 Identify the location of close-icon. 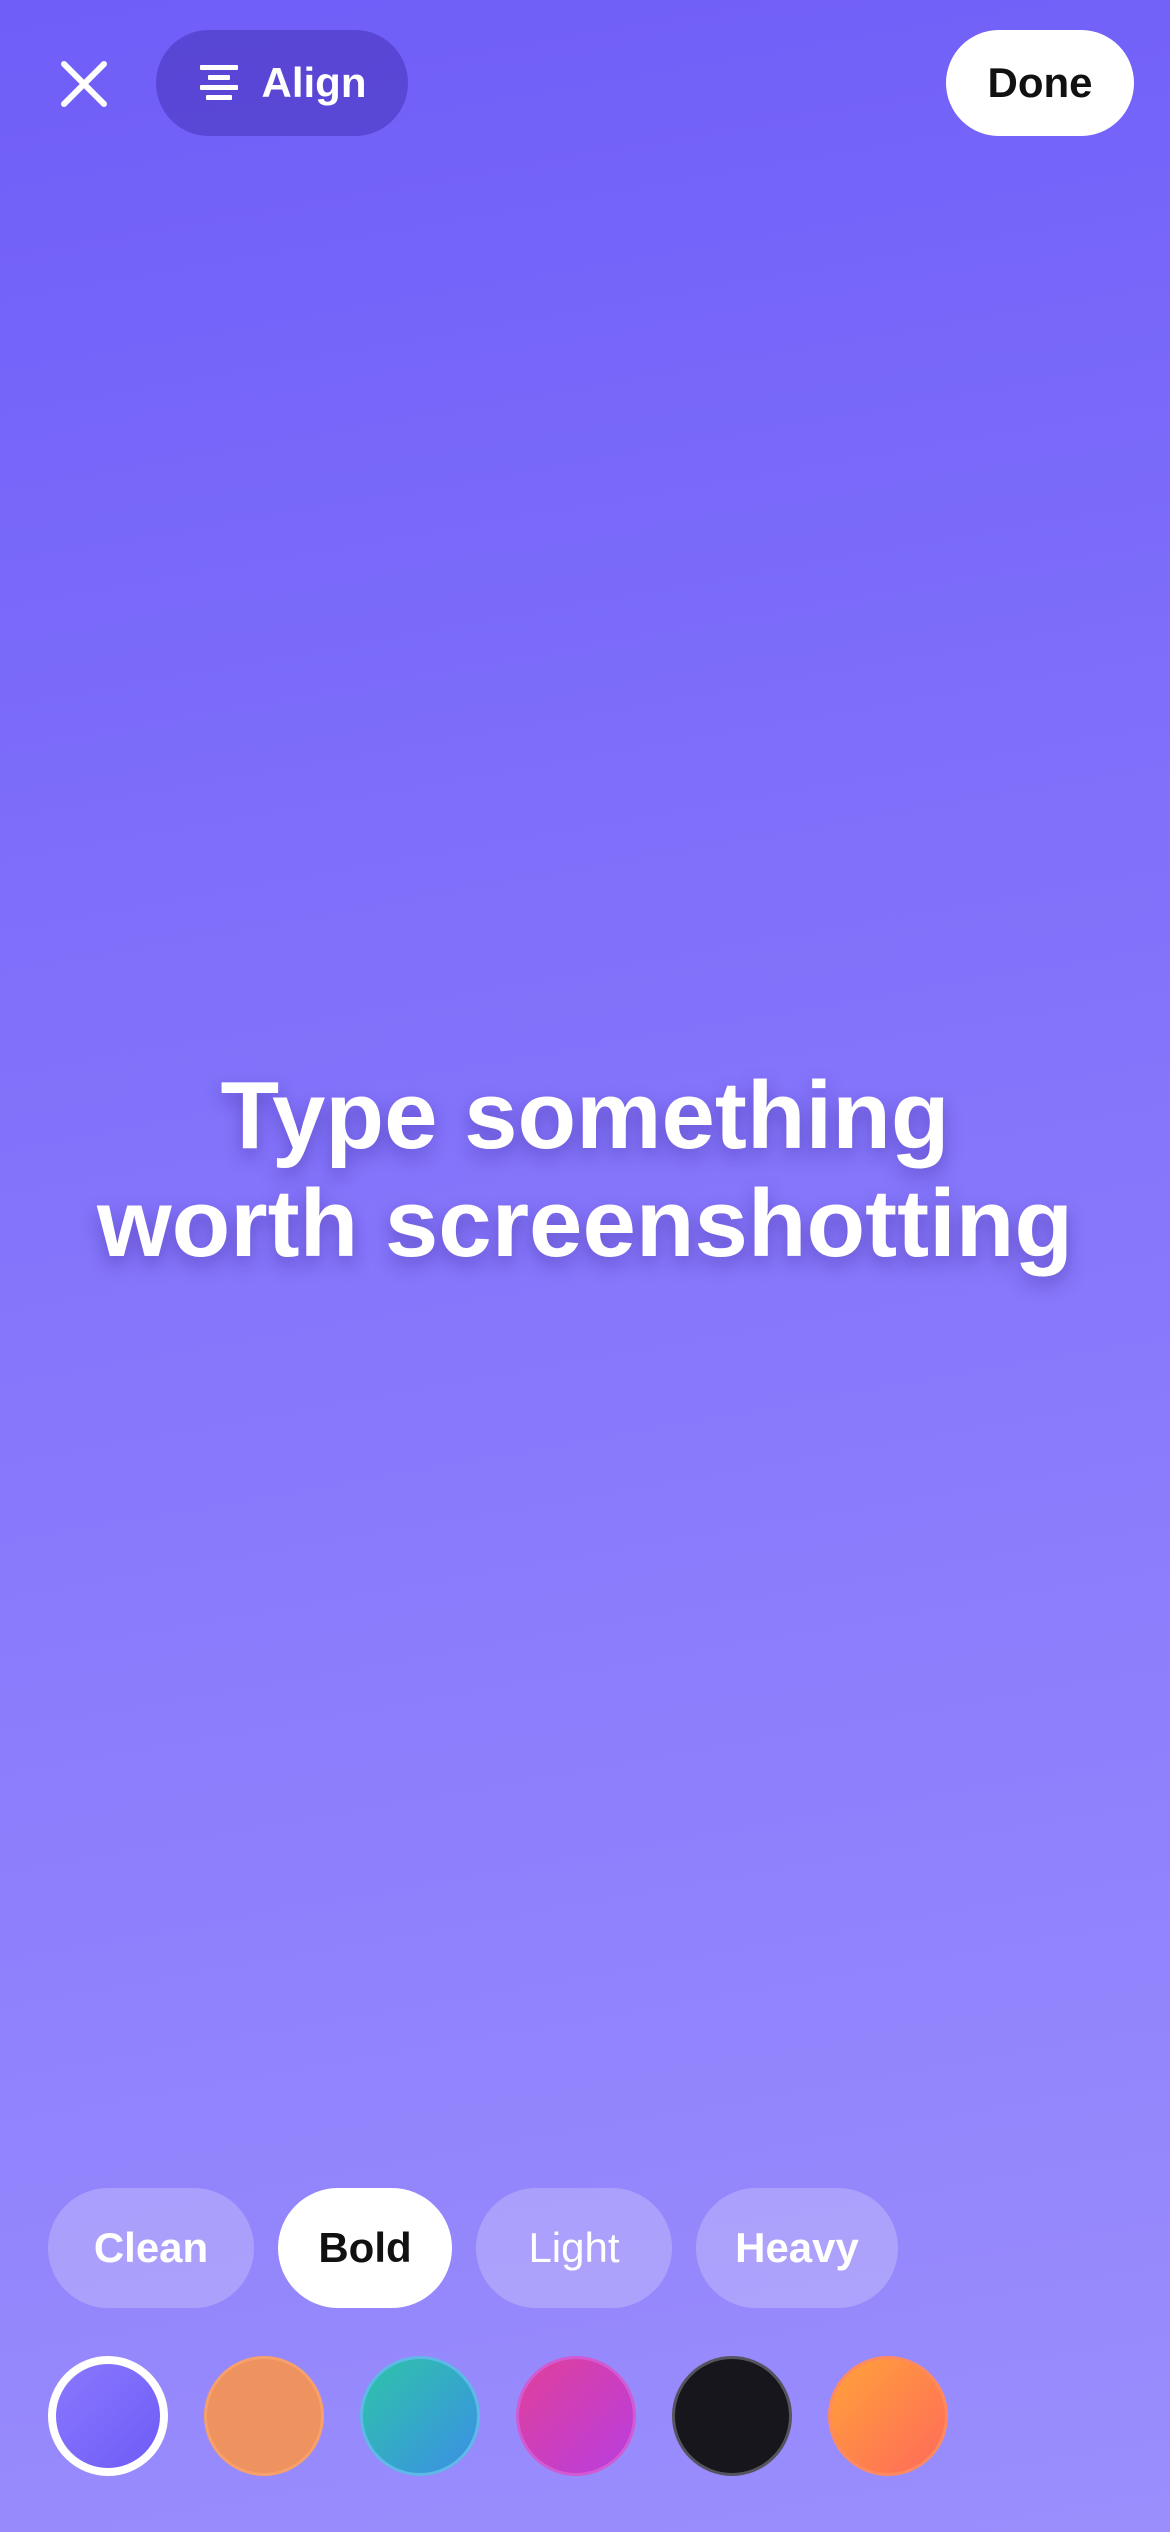
(84, 84).